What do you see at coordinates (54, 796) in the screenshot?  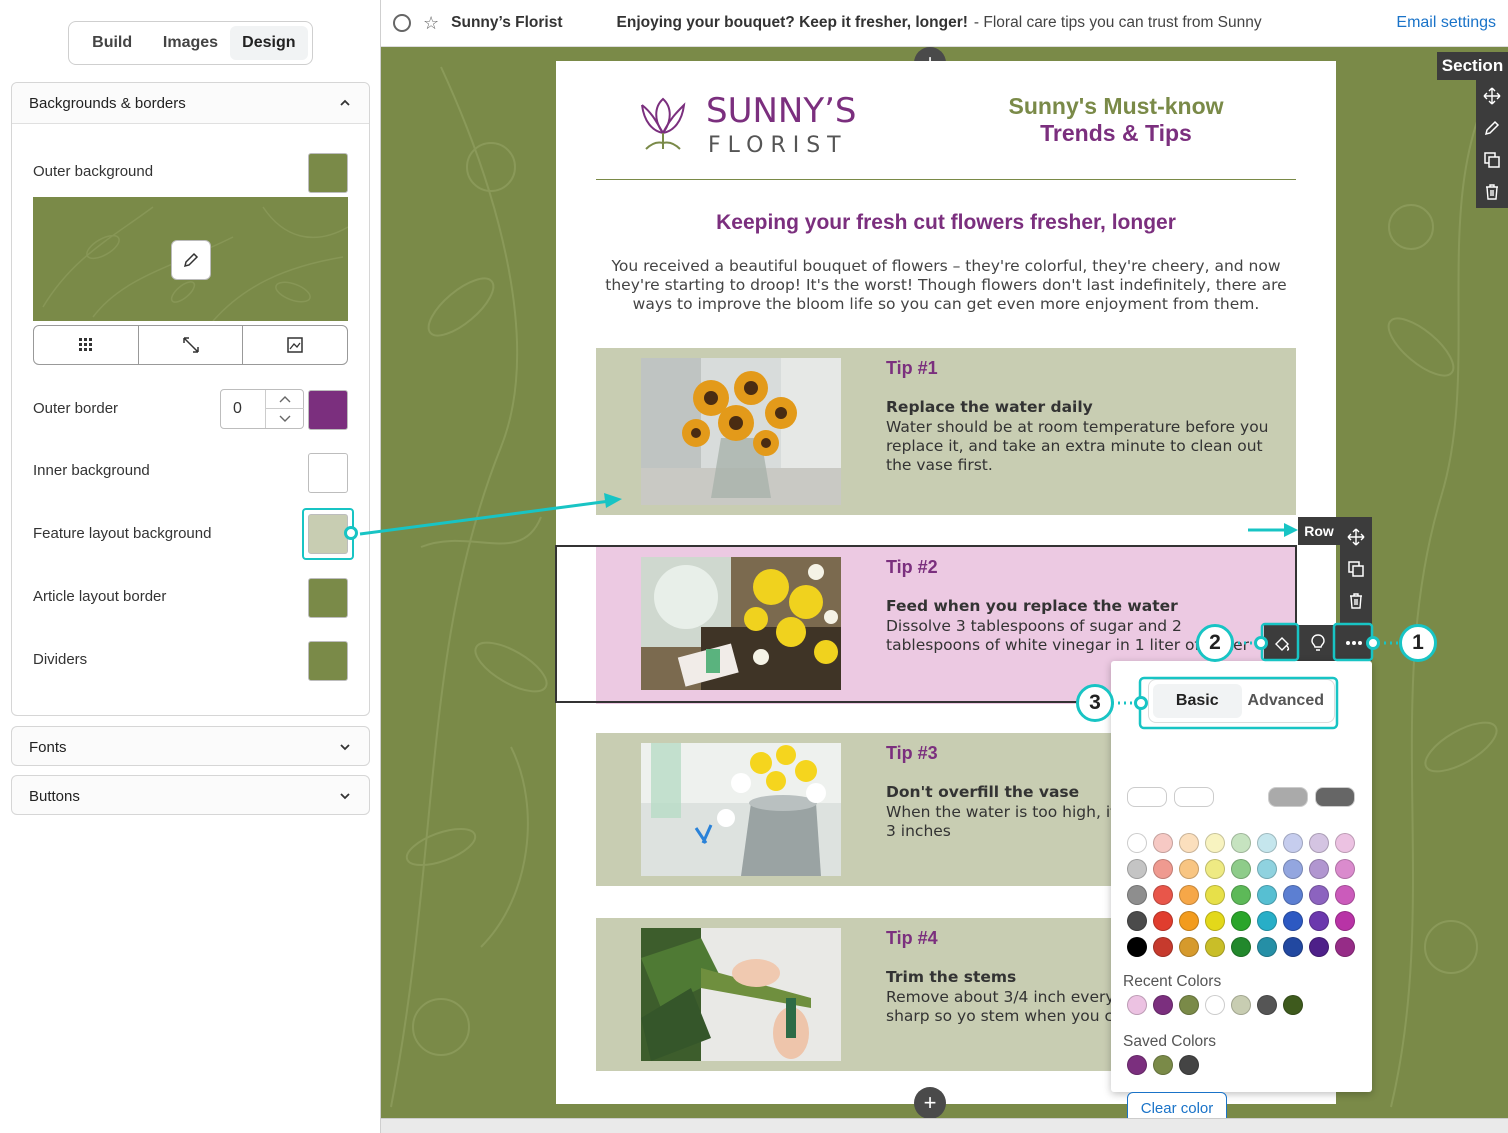 I see `buttons-title: Buttons` at bounding box center [54, 796].